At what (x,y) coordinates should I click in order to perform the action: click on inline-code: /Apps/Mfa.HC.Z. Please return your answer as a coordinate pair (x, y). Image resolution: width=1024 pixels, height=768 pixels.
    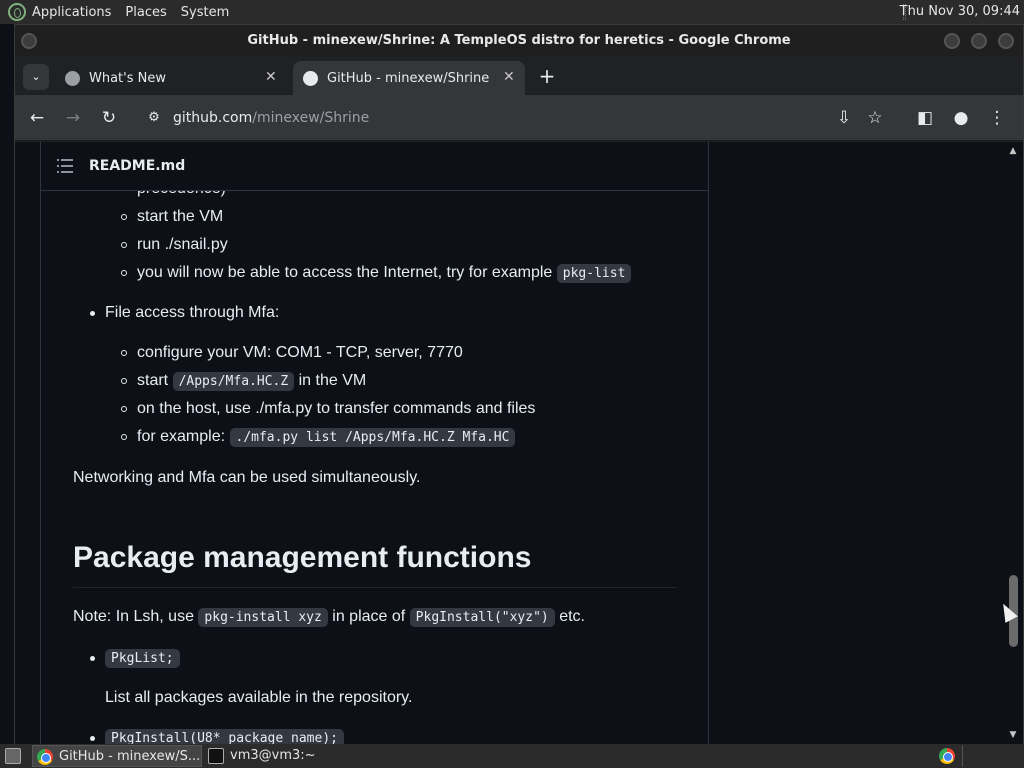
    Looking at the image, I should click on (233, 381).